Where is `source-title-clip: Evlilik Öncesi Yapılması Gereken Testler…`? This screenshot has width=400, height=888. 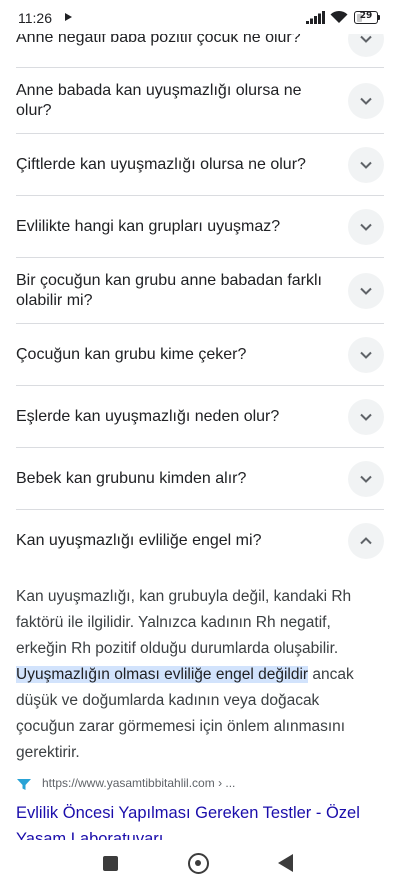
source-title-clip: Evlilik Öncesi Yapılması Gereken Testler… is located at coordinates (200, 821).